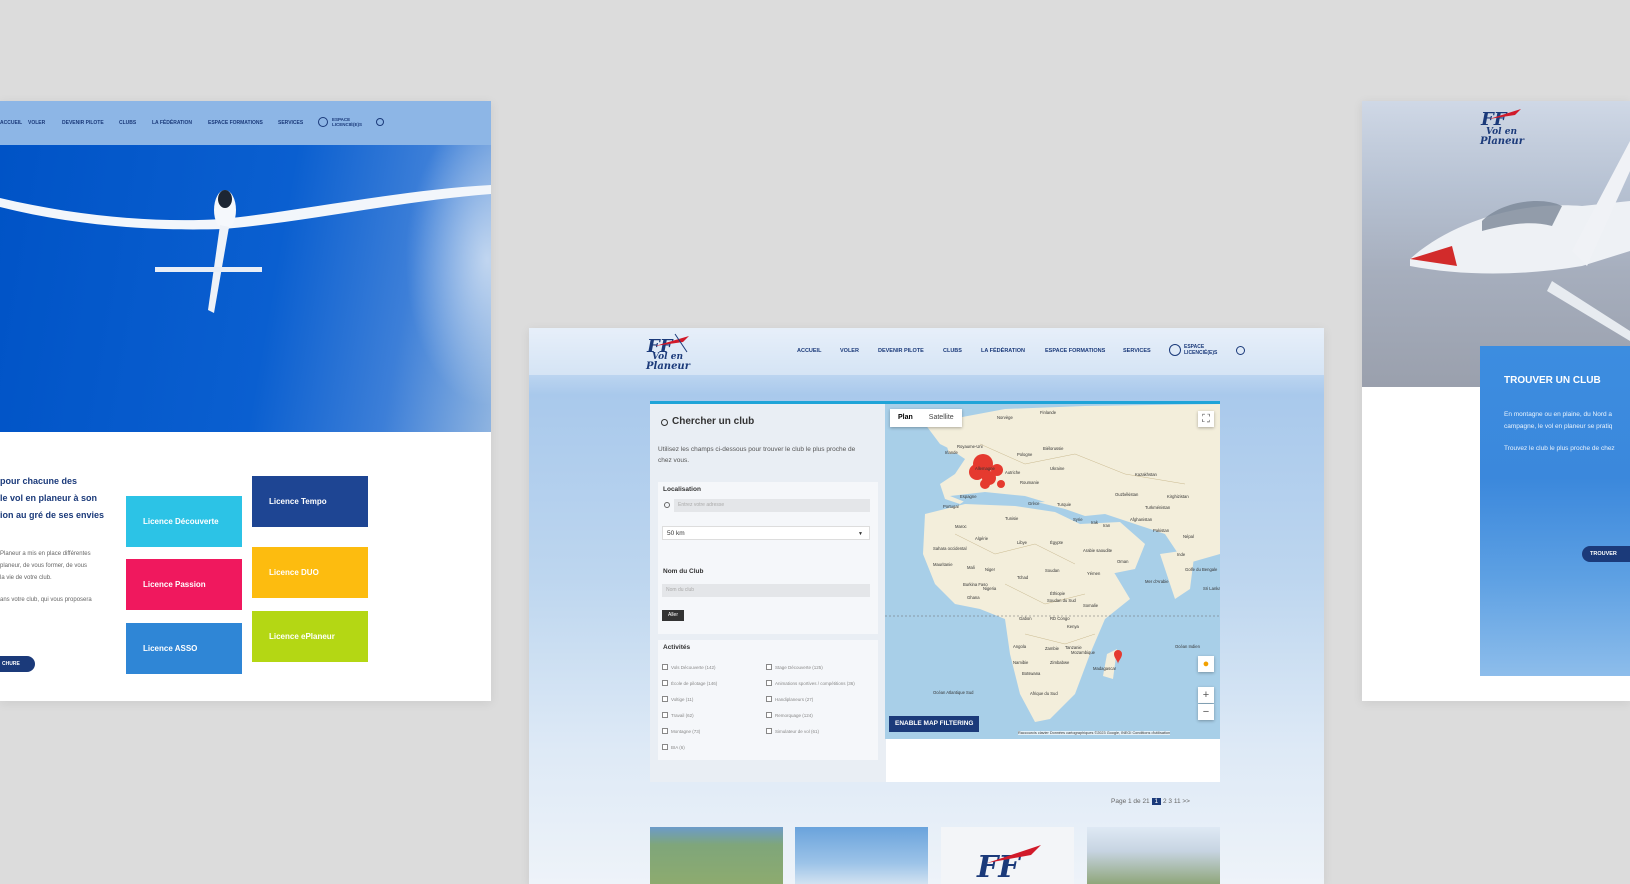 This screenshot has width=1630, height=884. Describe the element at coordinates (676, 533) in the screenshot. I see `radius-value: 50 km` at that location.